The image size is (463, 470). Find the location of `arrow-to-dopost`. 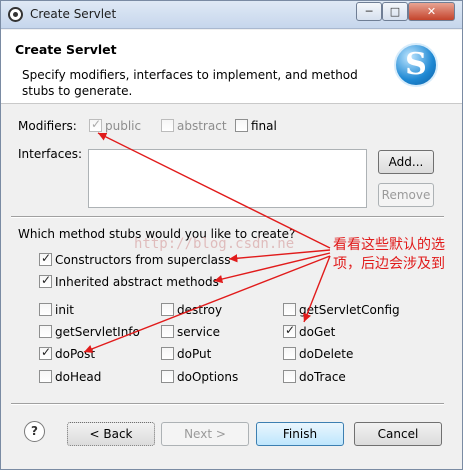

arrow-to-dopost is located at coordinates (207, 304).